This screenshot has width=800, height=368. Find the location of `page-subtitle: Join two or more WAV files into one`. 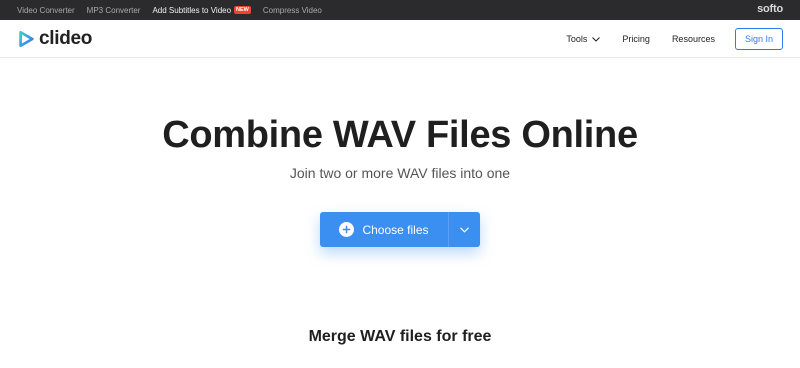

page-subtitle: Join two or more WAV files into one is located at coordinates (400, 173).